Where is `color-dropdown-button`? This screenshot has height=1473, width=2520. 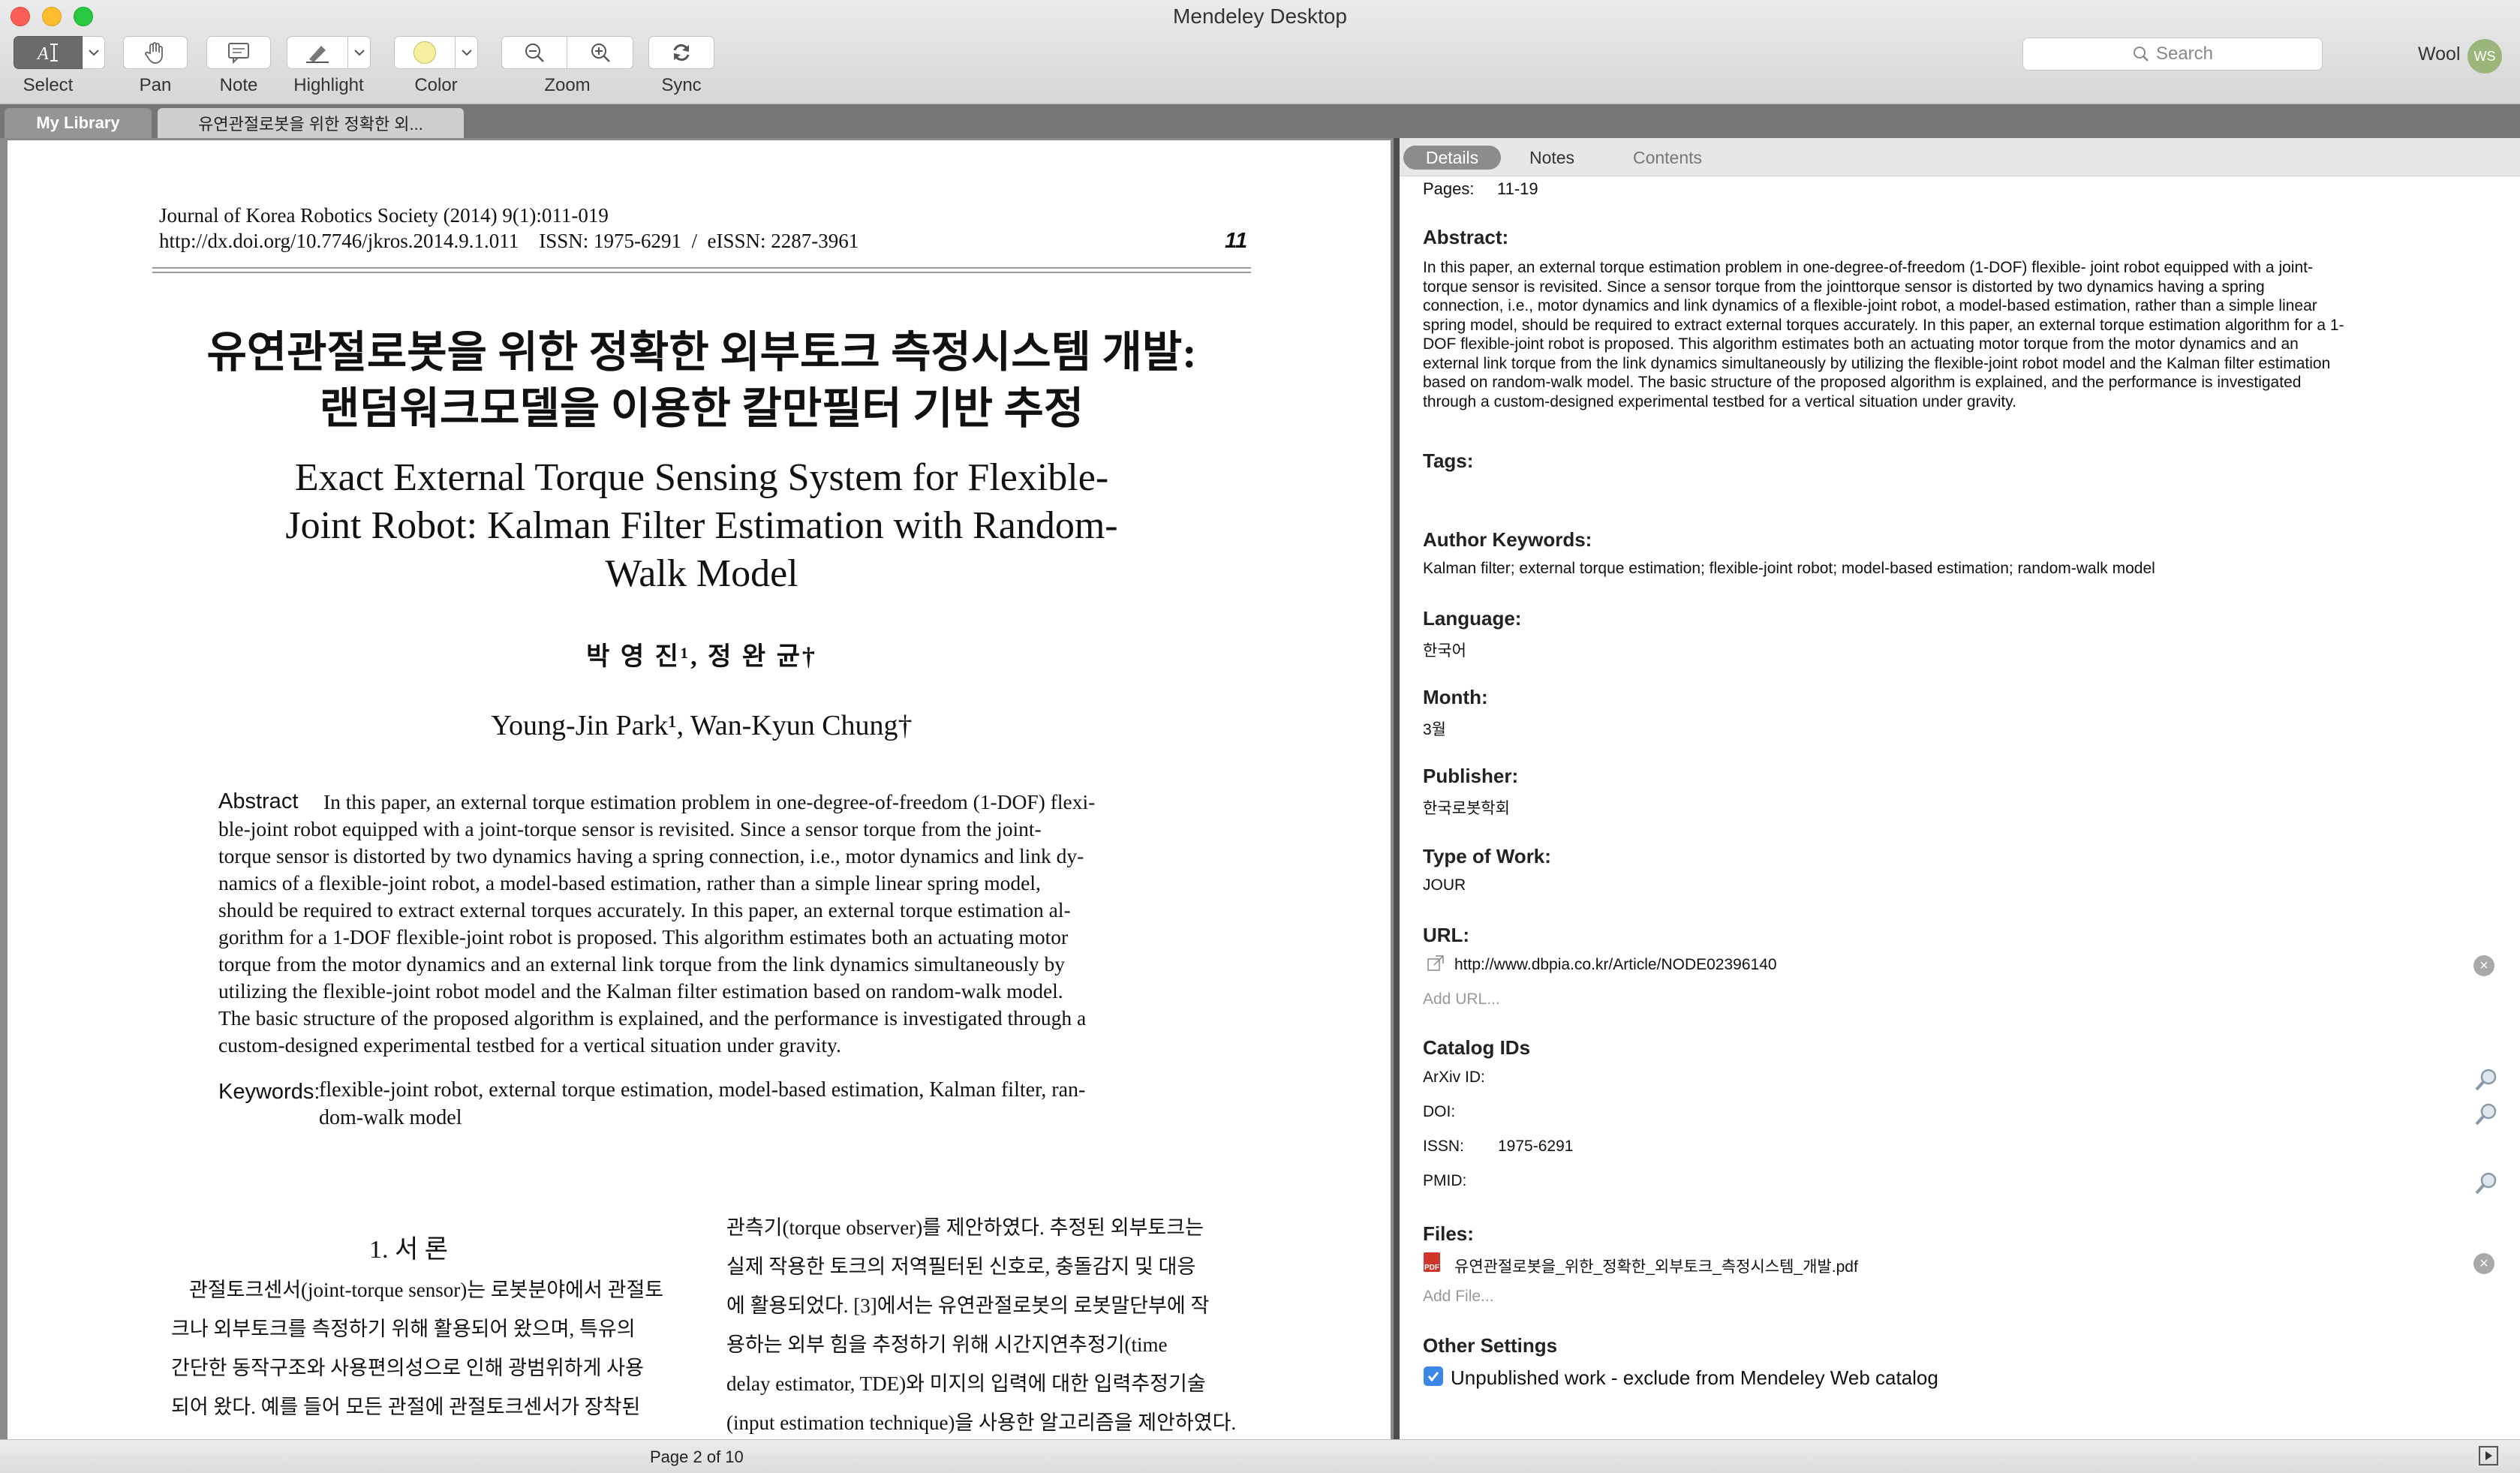
color-dropdown-button is located at coordinates (467, 52).